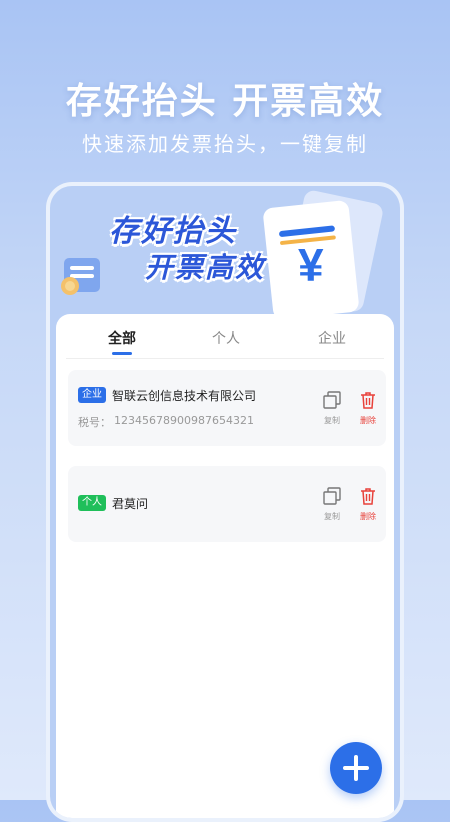 Image resolution: width=450 pixels, height=822 pixels. What do you see at coordinates (225, 101) in the screenshot?
I see `promo-headline: 存好抬头 开票高效` at bounding box center [225, 101].